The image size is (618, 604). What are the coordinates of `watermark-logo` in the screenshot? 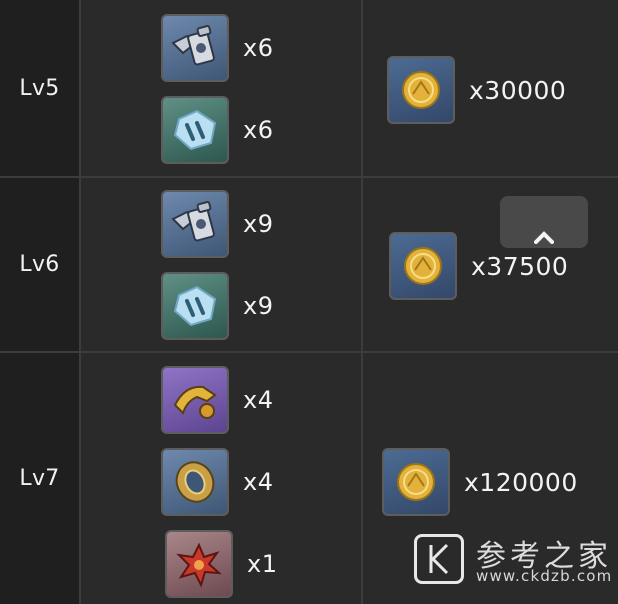 It's located at (439, 559).